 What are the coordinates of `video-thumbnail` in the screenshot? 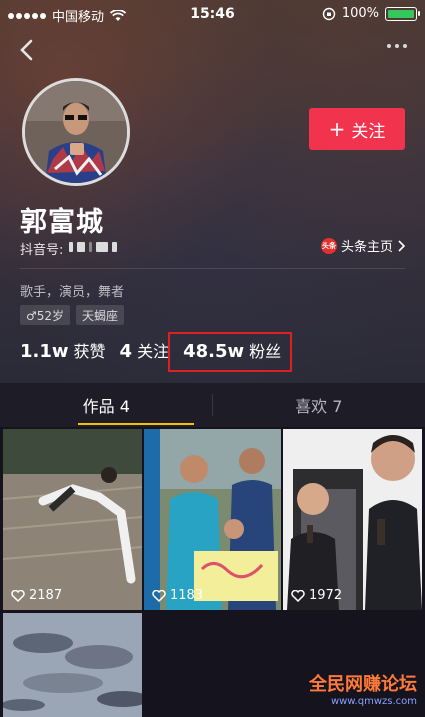 It's located at (72, 665).